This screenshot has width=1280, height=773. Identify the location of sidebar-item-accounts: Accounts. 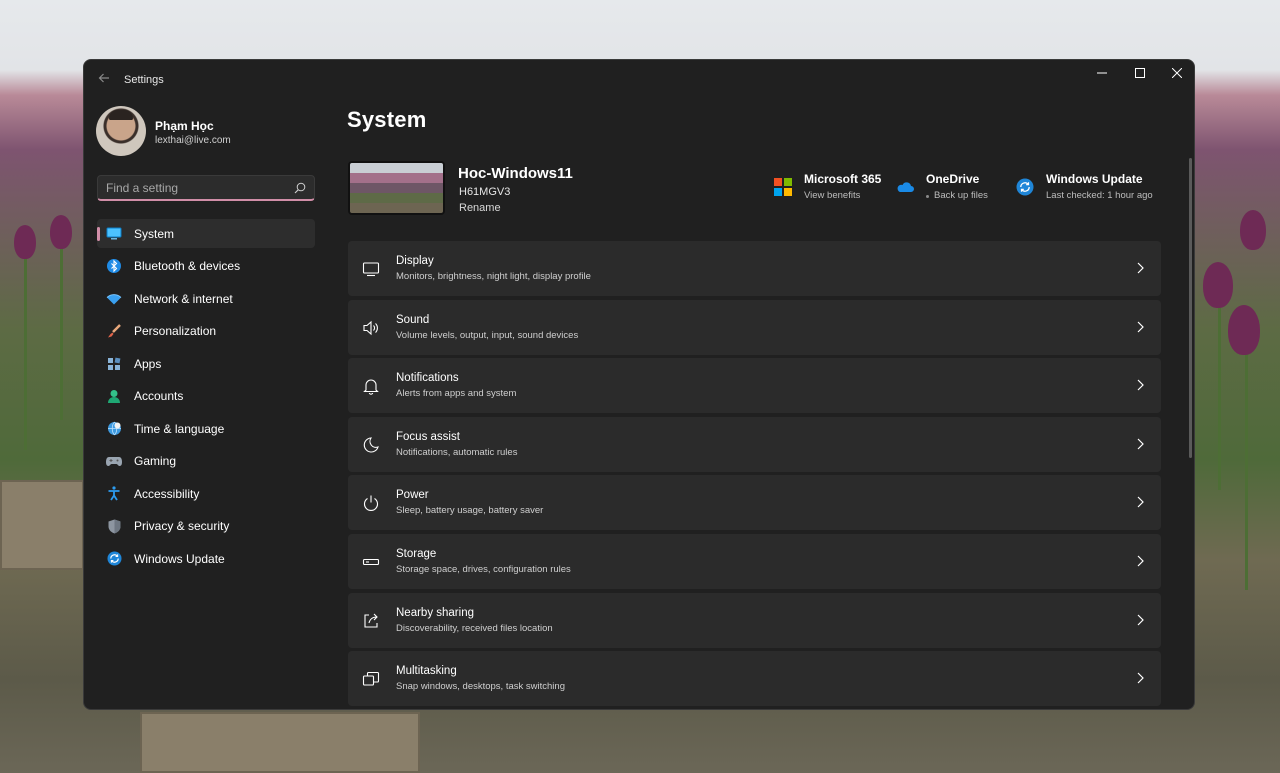
(206, 396).